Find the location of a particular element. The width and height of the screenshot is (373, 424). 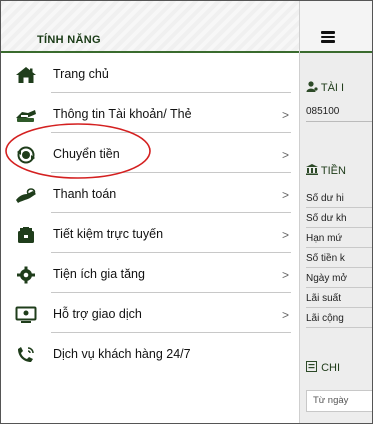

account-number: 085100 is located at coordinates (322, 111).